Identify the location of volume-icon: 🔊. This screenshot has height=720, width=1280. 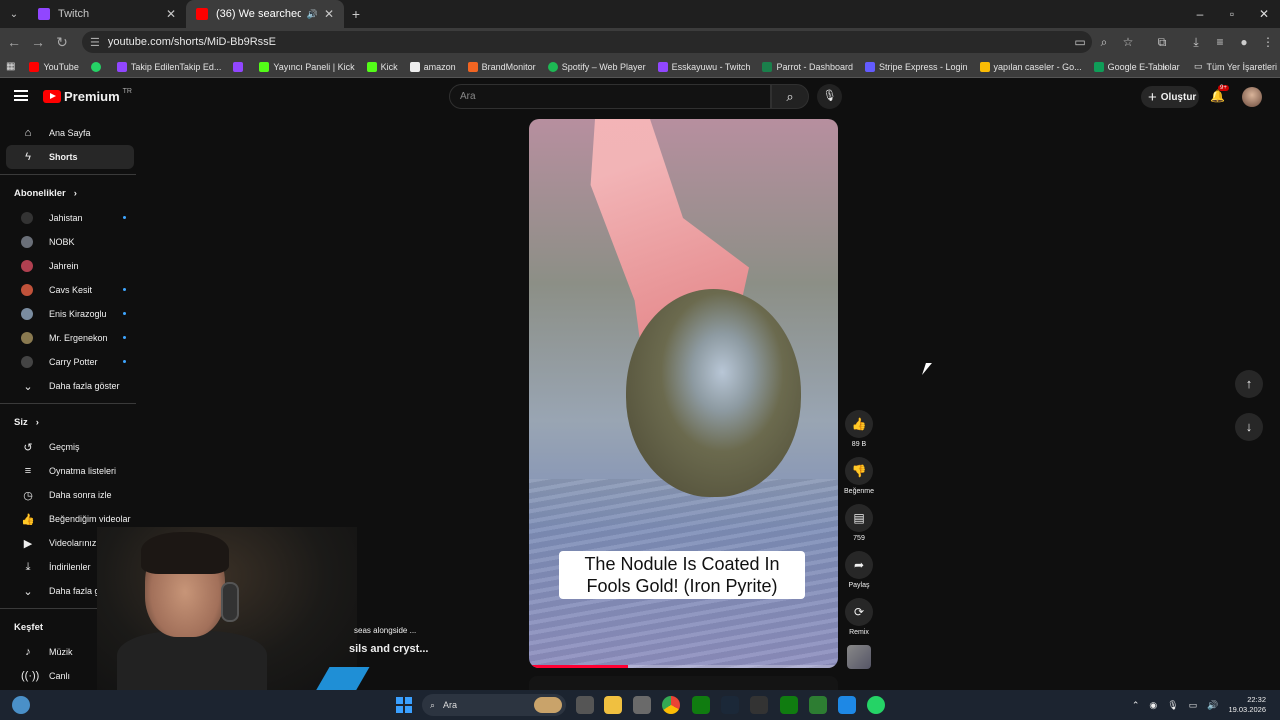
(1212, 705).